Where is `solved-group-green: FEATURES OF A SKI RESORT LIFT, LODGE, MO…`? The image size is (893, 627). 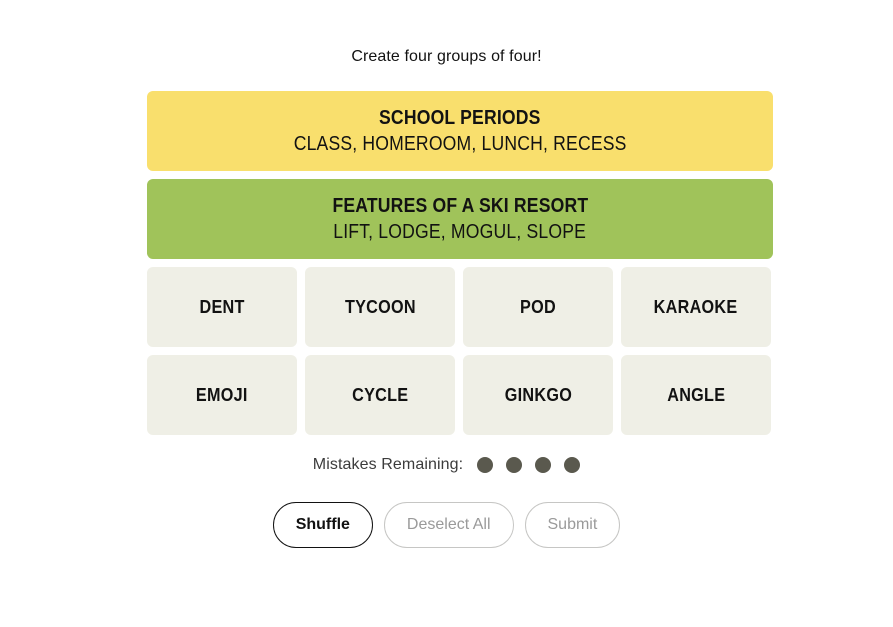 solved-group-green: FEATURES OF A SKI RESORT LIFT, LODGE, MO… is located at coordinates (460, 219).